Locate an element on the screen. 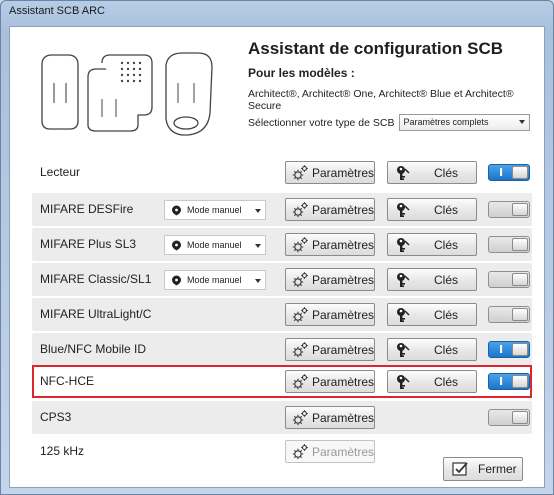 Image resolution: width=554 pixels, height=495 pixels. scb-type-value: Paramètres complets is located at coordinates (446, 122).